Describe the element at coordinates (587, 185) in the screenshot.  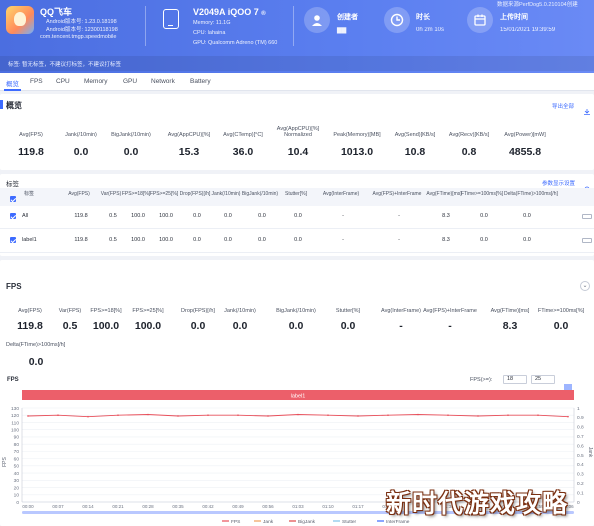
I see `settings-icon` at that location.